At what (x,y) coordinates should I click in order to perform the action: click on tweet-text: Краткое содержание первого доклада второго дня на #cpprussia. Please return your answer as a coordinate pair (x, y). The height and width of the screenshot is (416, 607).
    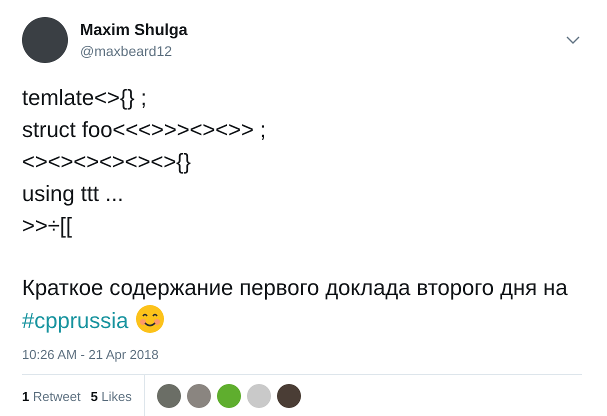
    Looking at the image, I should click on (295, 305).